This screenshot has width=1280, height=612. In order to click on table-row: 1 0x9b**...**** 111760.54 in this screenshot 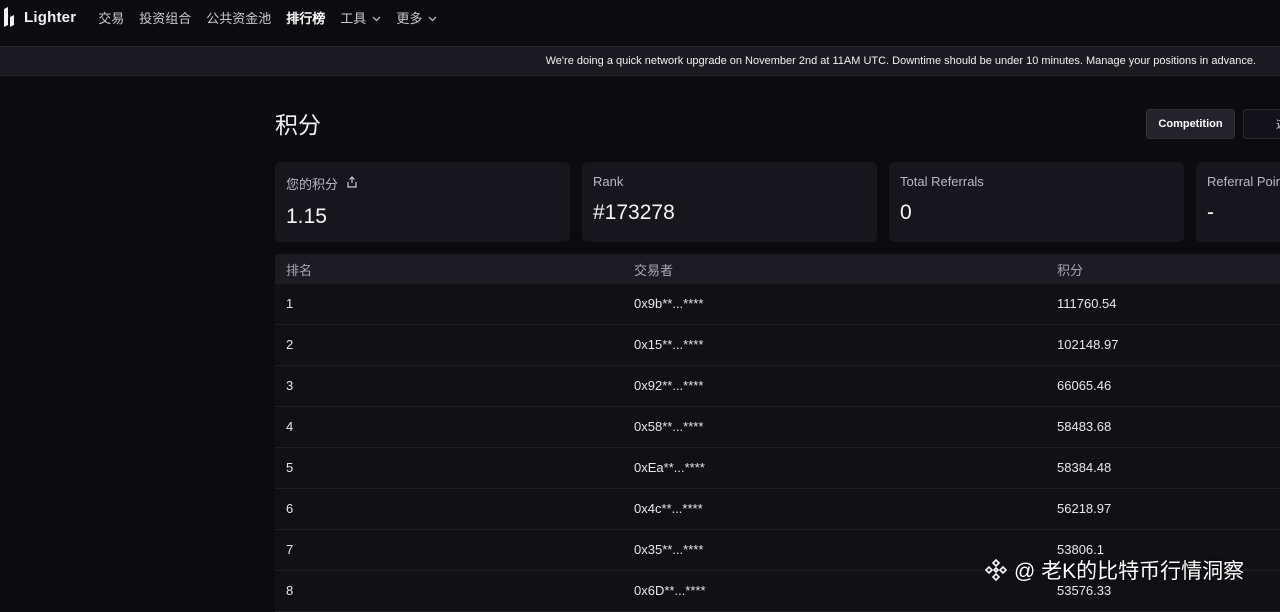, I will do `click(777, 304)`.